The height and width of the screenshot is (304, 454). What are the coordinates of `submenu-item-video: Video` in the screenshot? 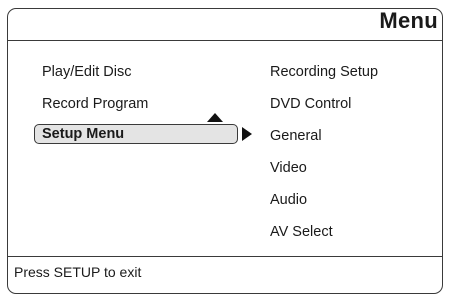 It's located at (288, 168).